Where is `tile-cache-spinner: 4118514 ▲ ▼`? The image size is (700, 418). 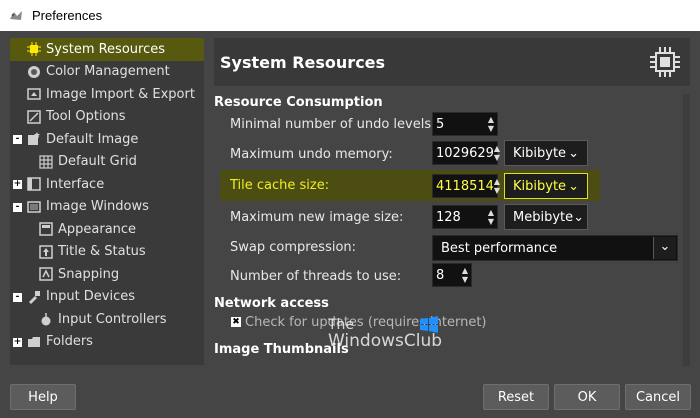 tile-cache-spinner: 4118514 ▲ ▼ is located at coordinates (466, 186).